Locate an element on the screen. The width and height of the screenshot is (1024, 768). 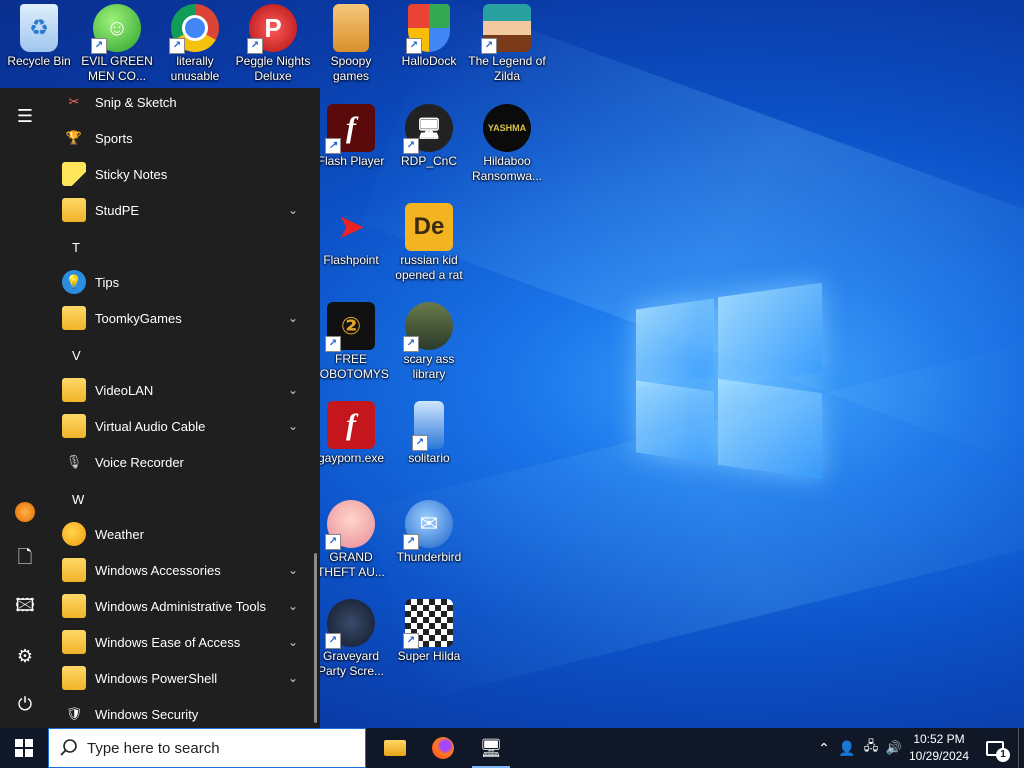
section-letter-w: W is located at coordinates (78, 499).